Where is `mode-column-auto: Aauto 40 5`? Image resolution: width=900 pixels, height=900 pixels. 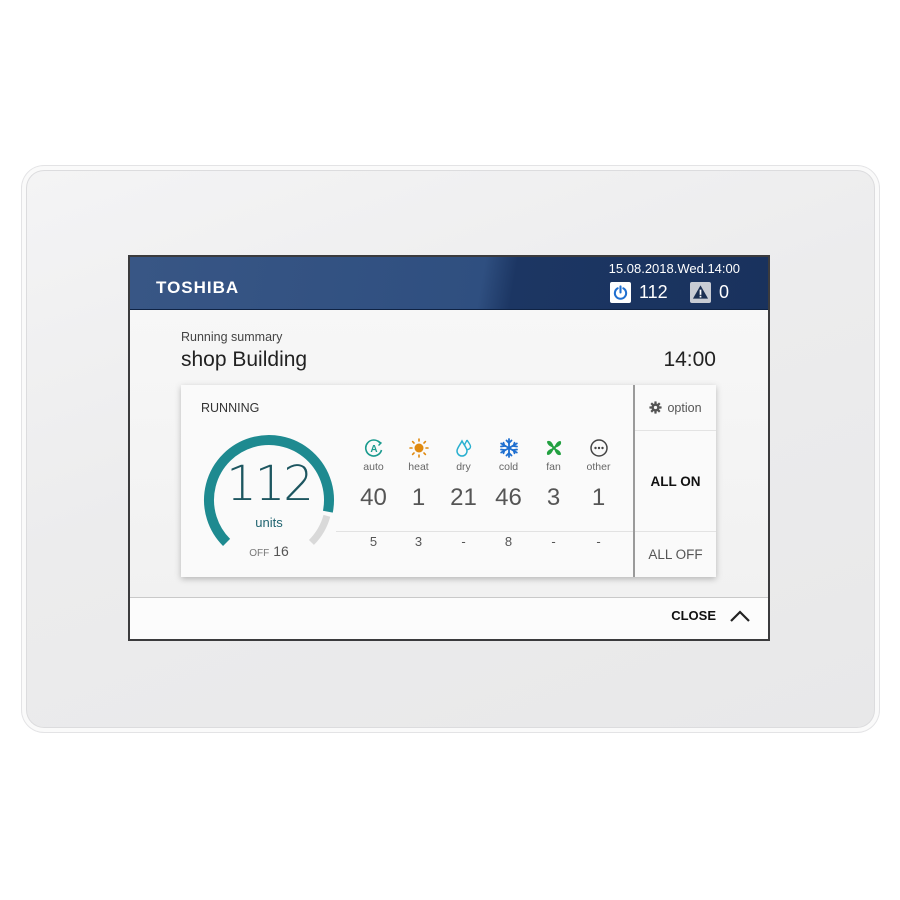 mode-column-auto: Aauto 40 5 is located at coordinates (373, 493).